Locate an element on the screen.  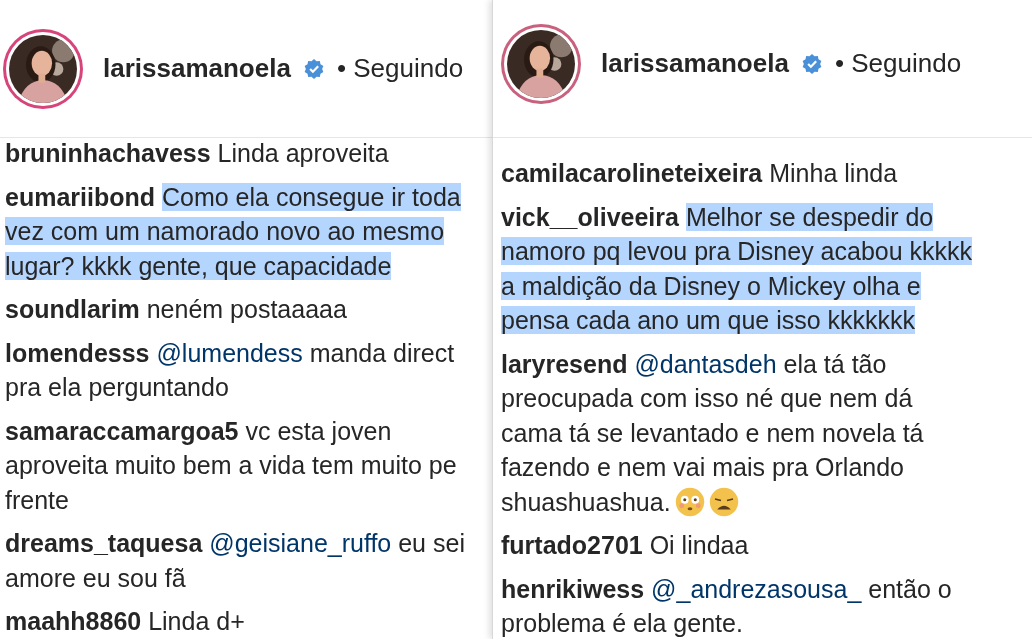
comment-text: camilacarolineteixeira Minha linda is located at coordinates (700, 173).